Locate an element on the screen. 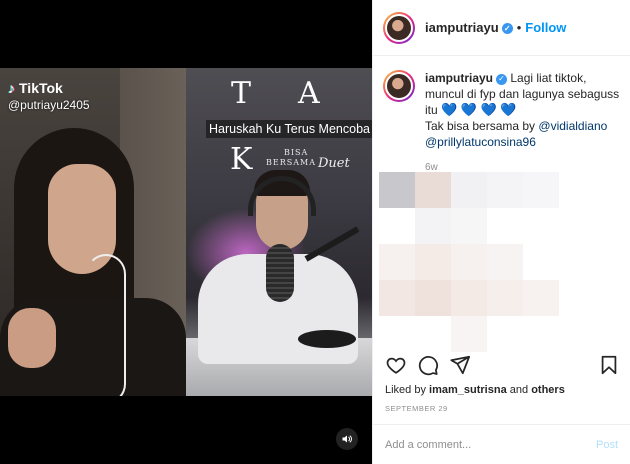  comment-input is located at coordinates (487, 444).